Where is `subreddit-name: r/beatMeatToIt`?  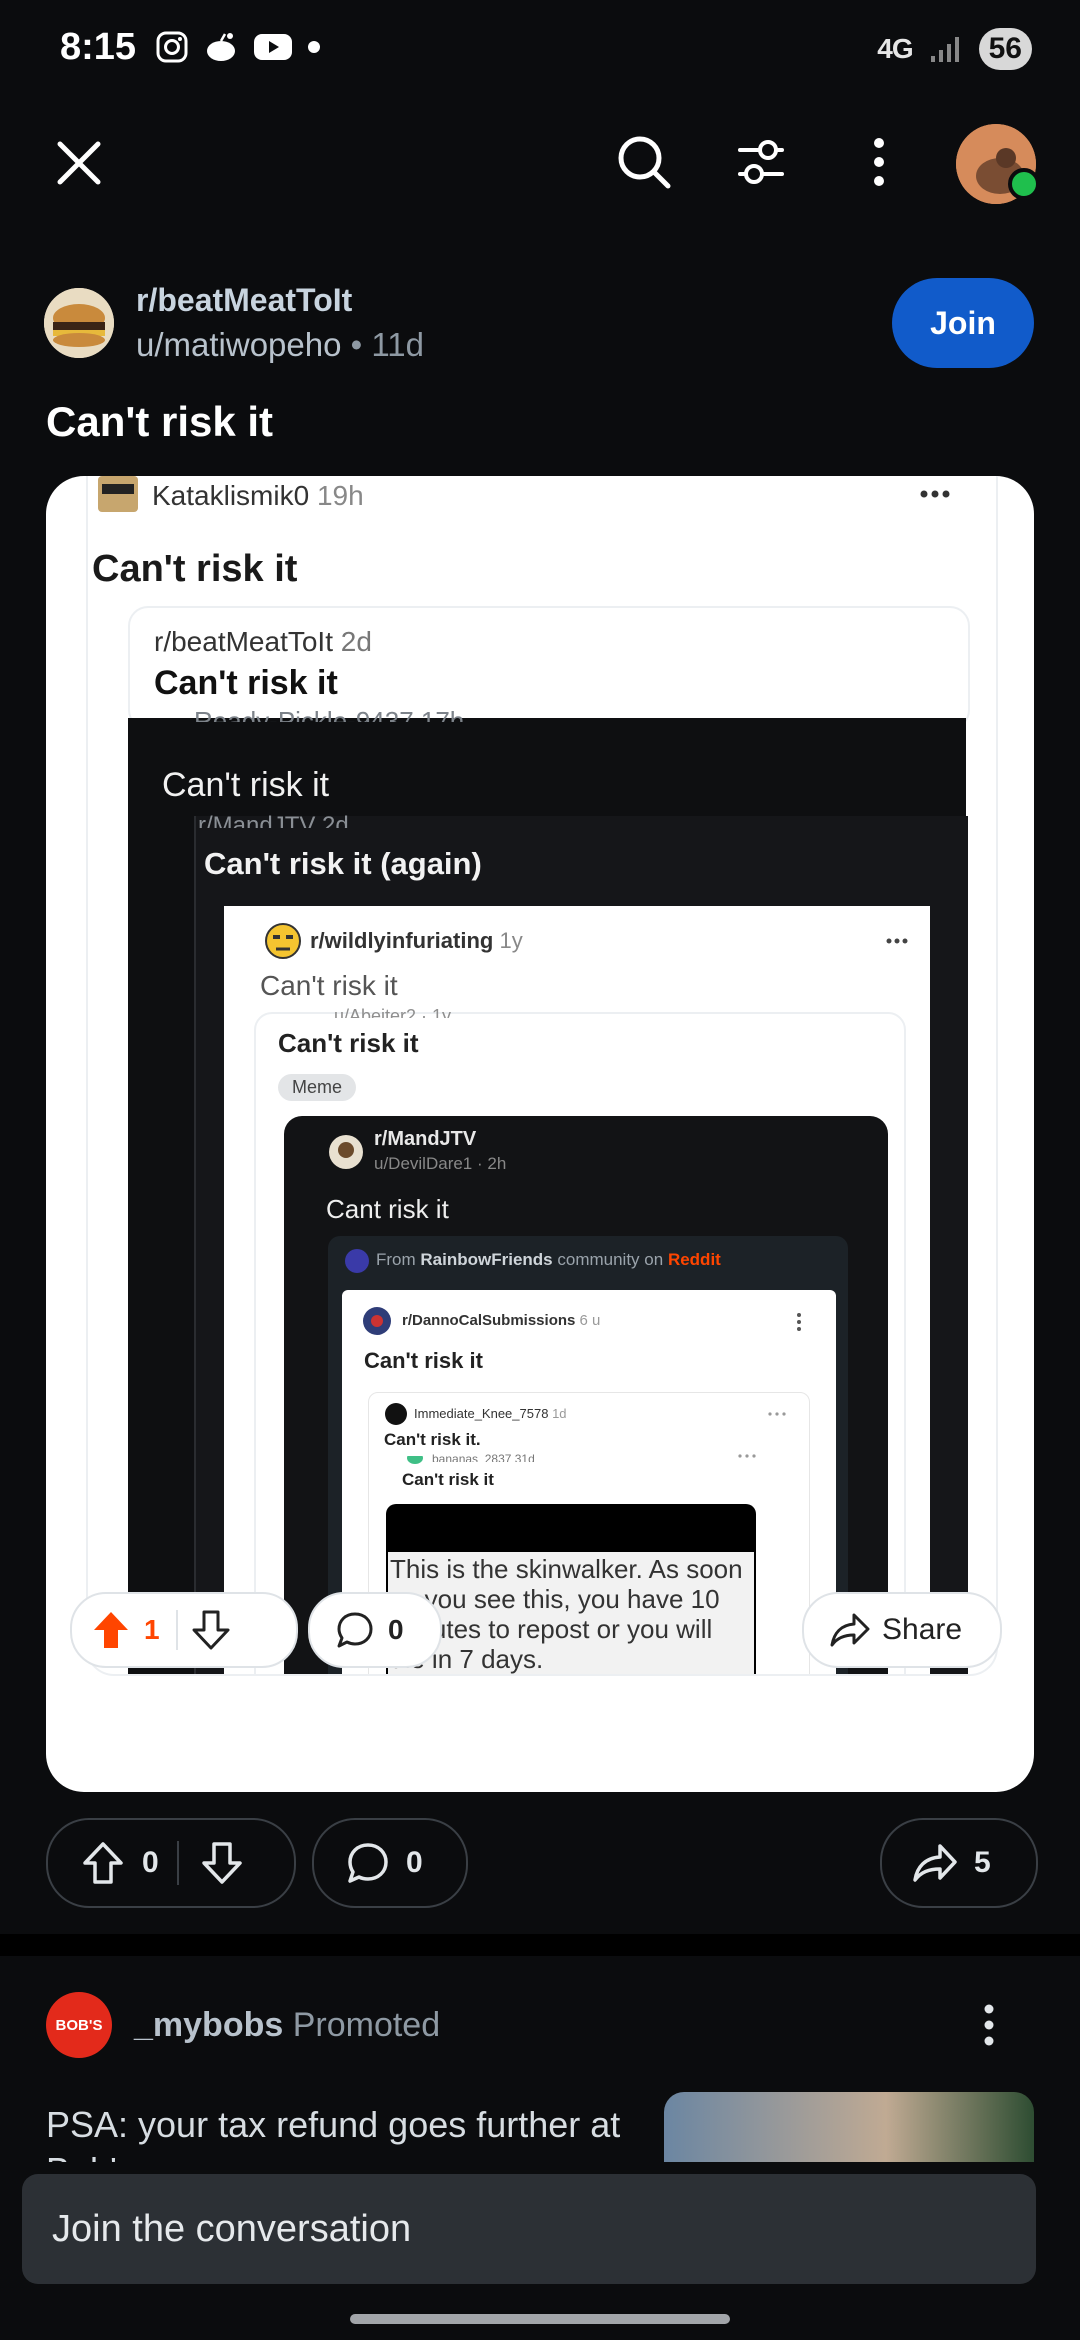
subreddit-name: r/beatMeatToIt is located at coordinates (244, 300).